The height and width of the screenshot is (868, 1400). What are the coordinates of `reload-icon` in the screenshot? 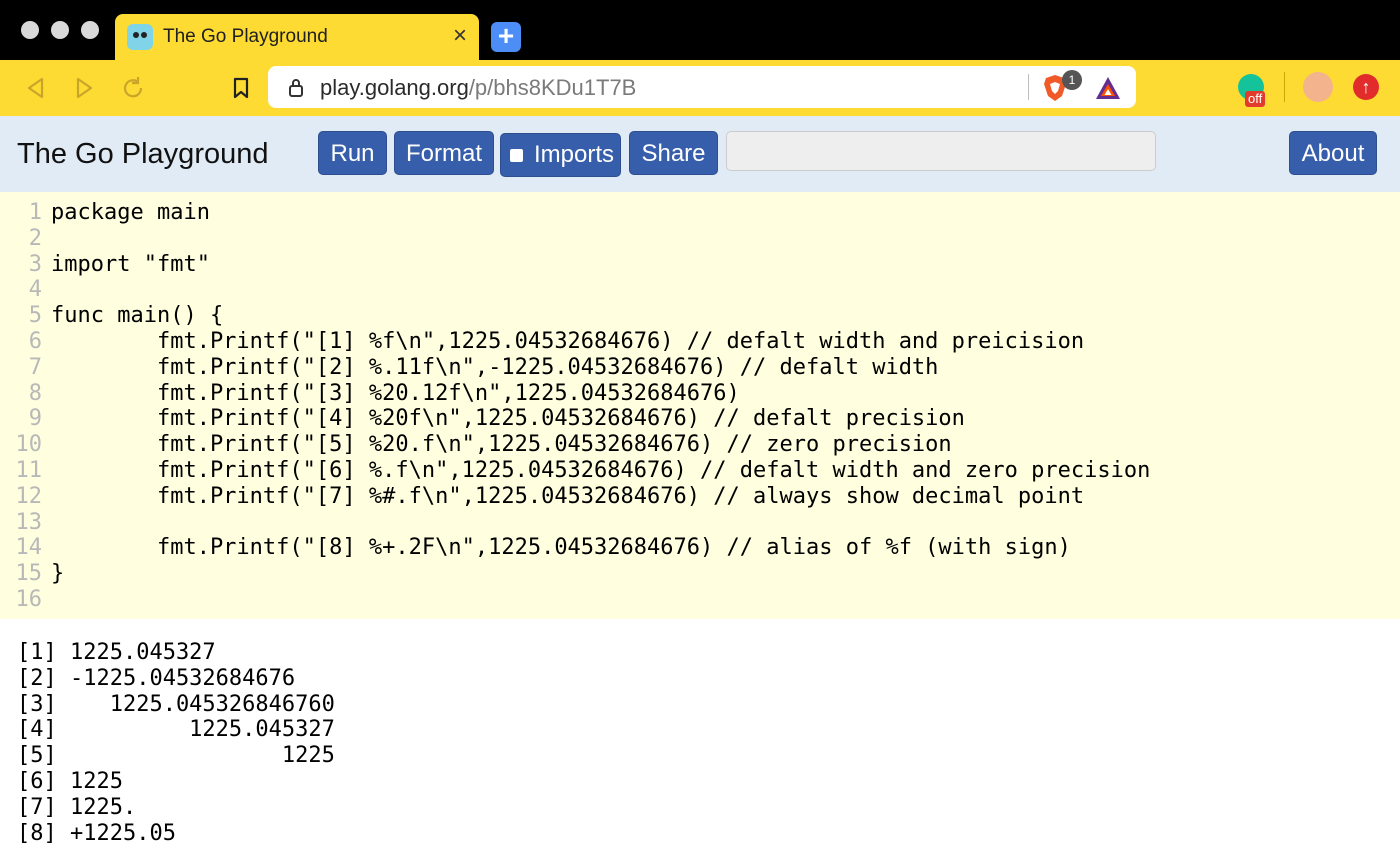 It's located at (133, 88).